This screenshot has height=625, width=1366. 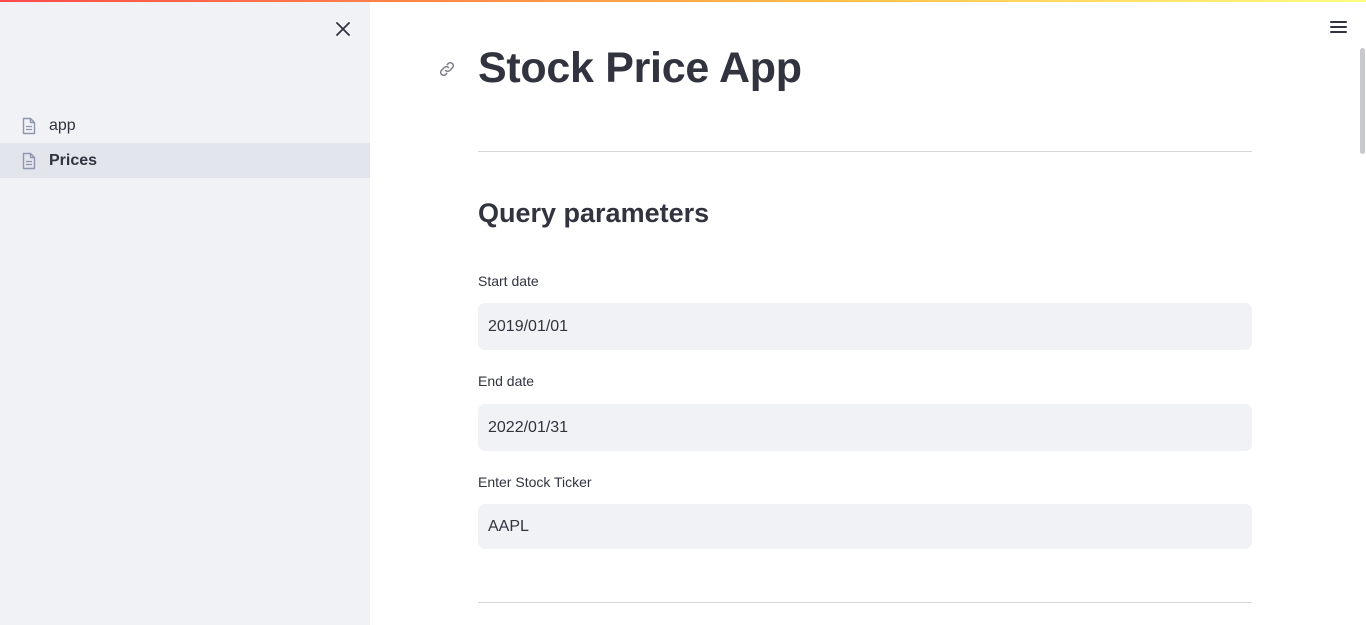 I want to click on sidebar-nav: app Prices, so click(x=185, y=143).